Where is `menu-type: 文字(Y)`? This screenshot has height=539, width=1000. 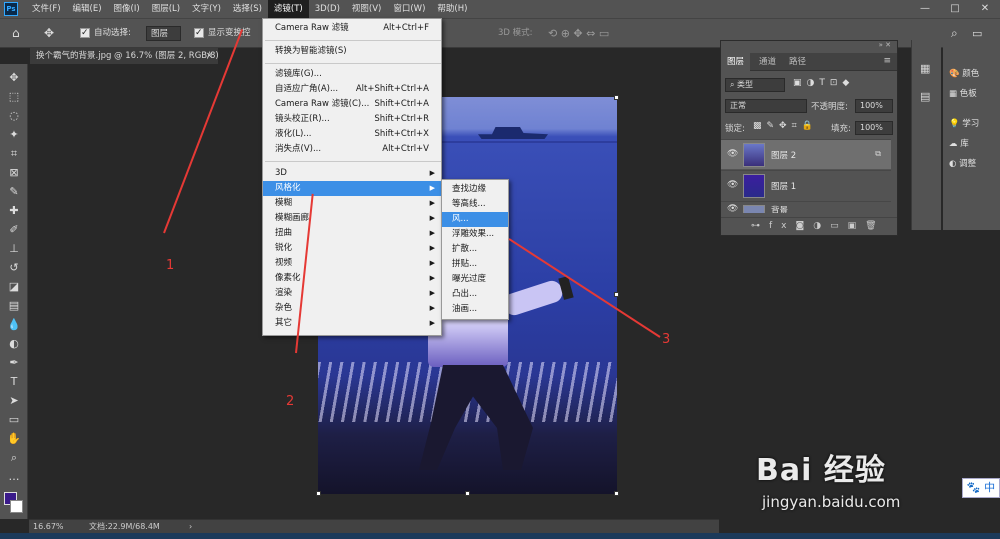
menu-type: 文字(Y) is located at coordinates (206, 9).